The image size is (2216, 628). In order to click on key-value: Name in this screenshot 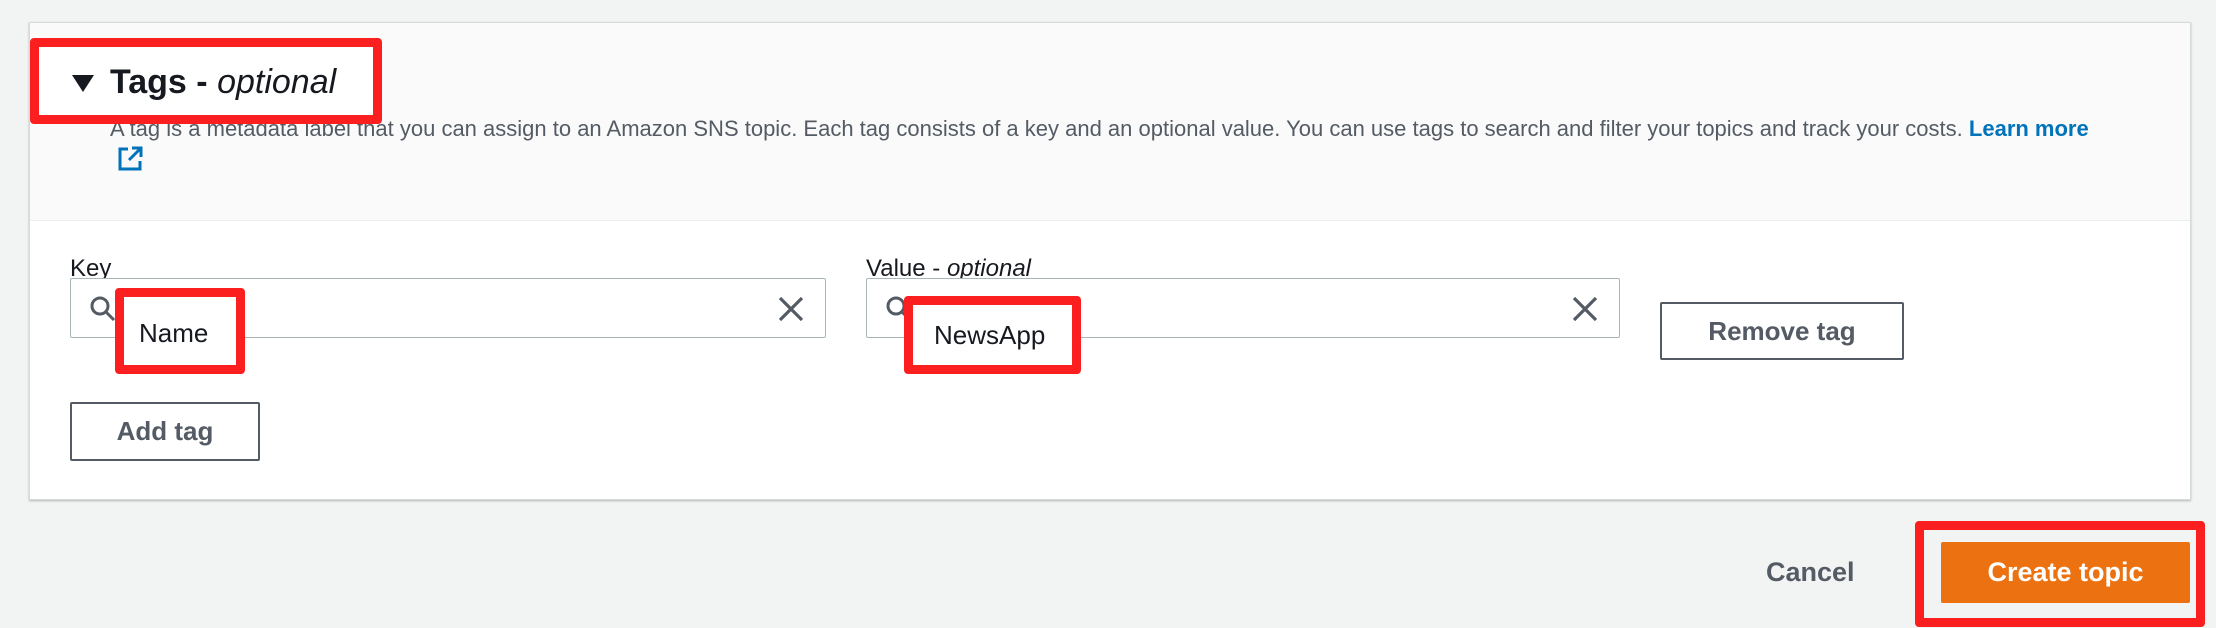, I will do `click(174, 333)`.